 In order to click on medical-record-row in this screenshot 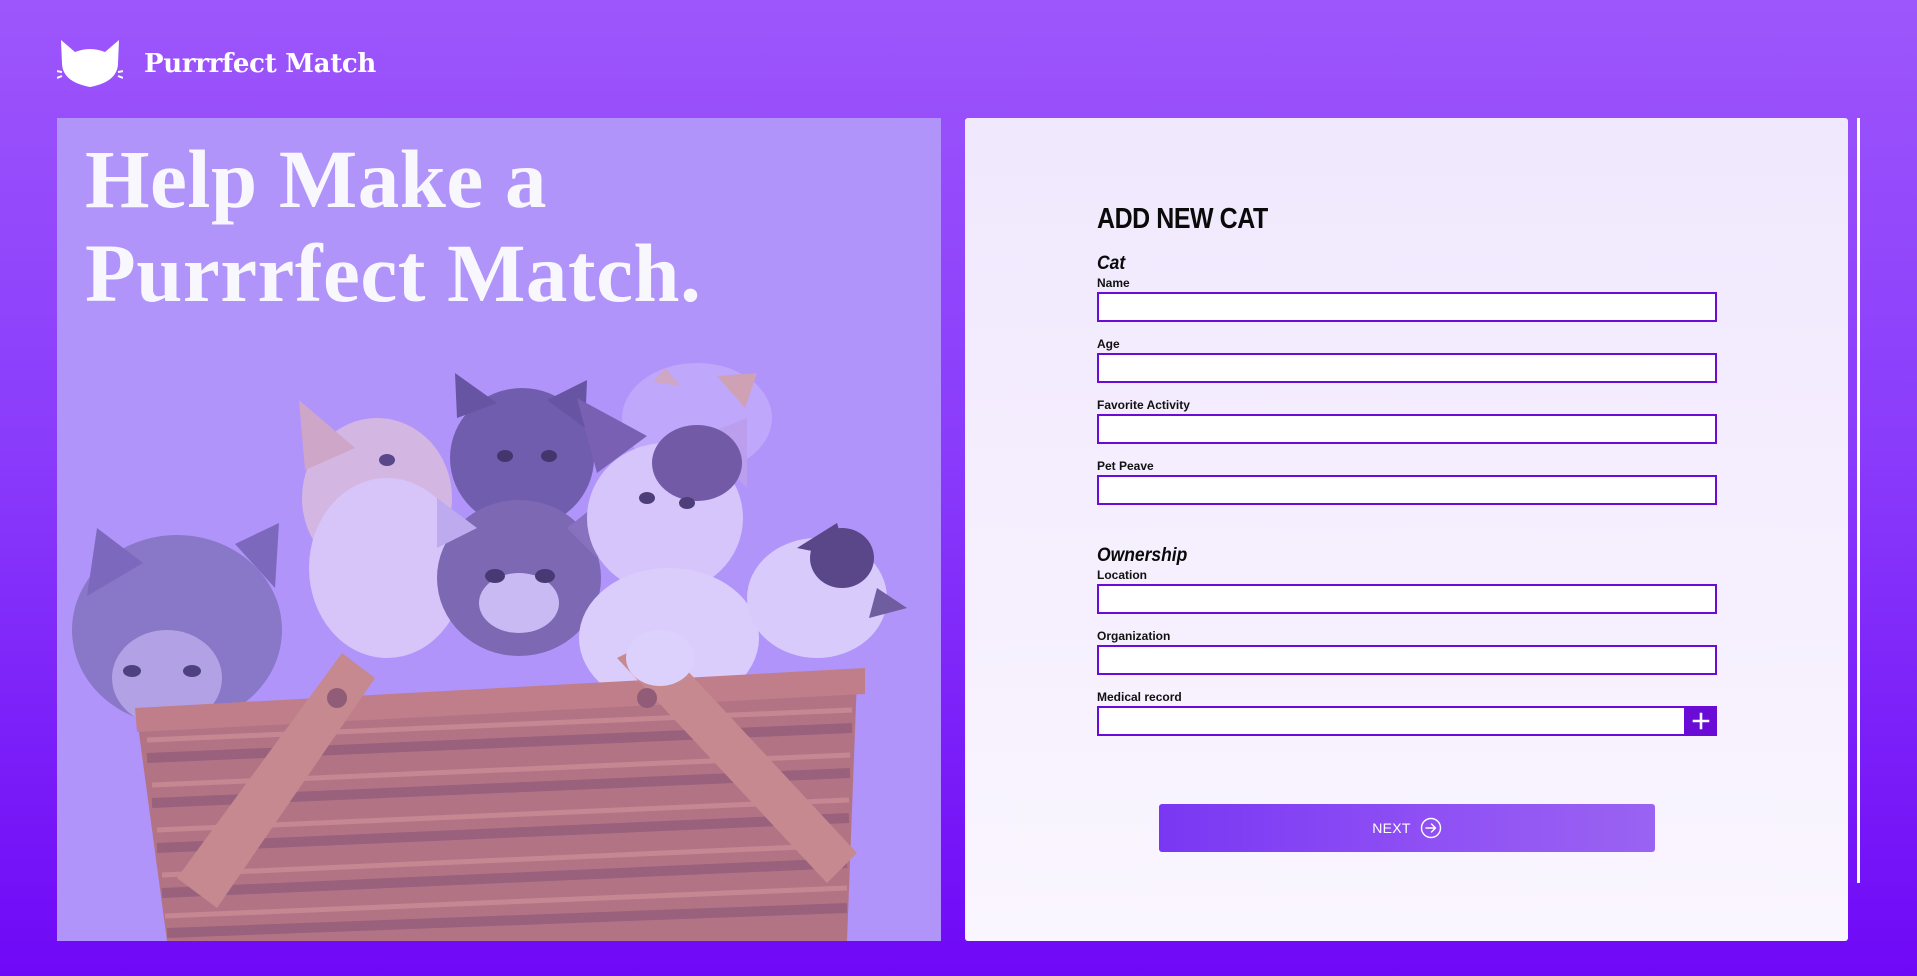, I will do `click(1407, 721)`.